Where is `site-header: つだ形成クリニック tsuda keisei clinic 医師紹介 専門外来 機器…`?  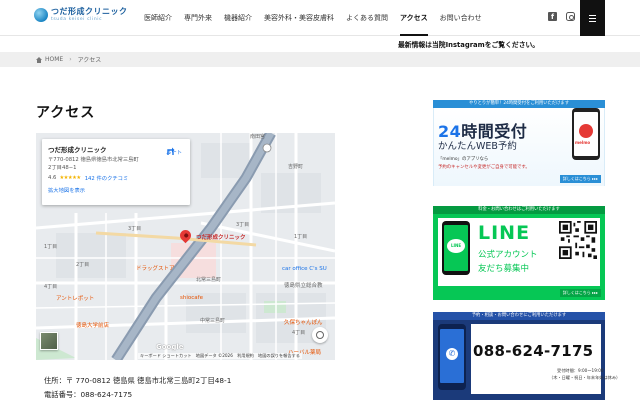
site-header: つだ形成クリニック tsuda keisei clinic 医師紹介 専門外来 機器… is located at coordinates (320, 18).